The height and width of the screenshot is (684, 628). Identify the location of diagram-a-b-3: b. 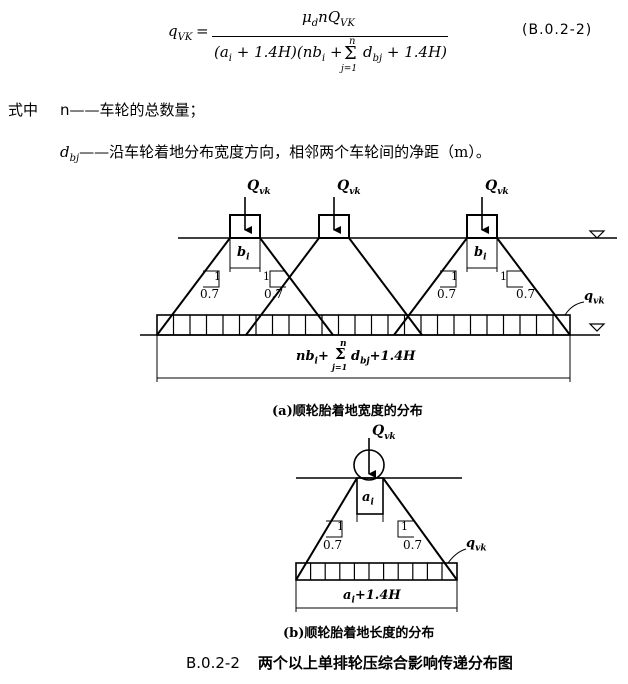
(479, 252).